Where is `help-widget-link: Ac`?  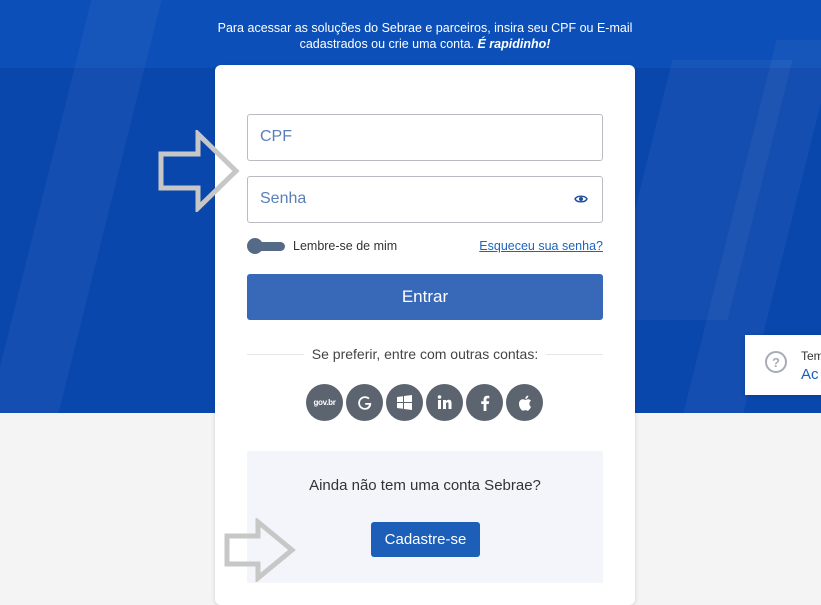
help-widget-link: Ac is located at coordinates (810, 374).